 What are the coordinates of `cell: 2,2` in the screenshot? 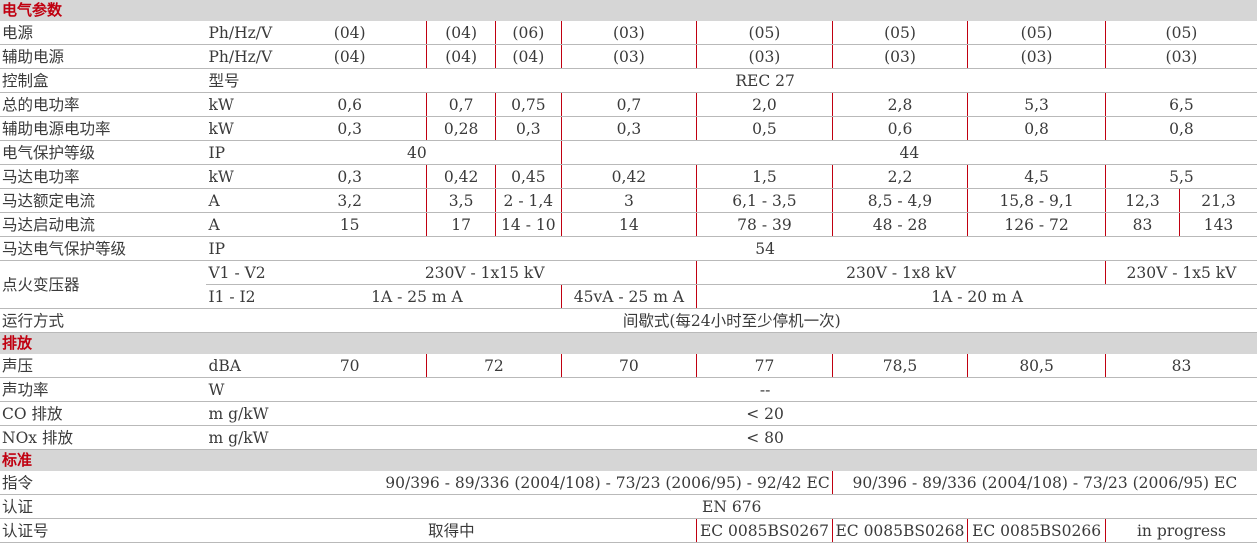 It's located at (900, 177).